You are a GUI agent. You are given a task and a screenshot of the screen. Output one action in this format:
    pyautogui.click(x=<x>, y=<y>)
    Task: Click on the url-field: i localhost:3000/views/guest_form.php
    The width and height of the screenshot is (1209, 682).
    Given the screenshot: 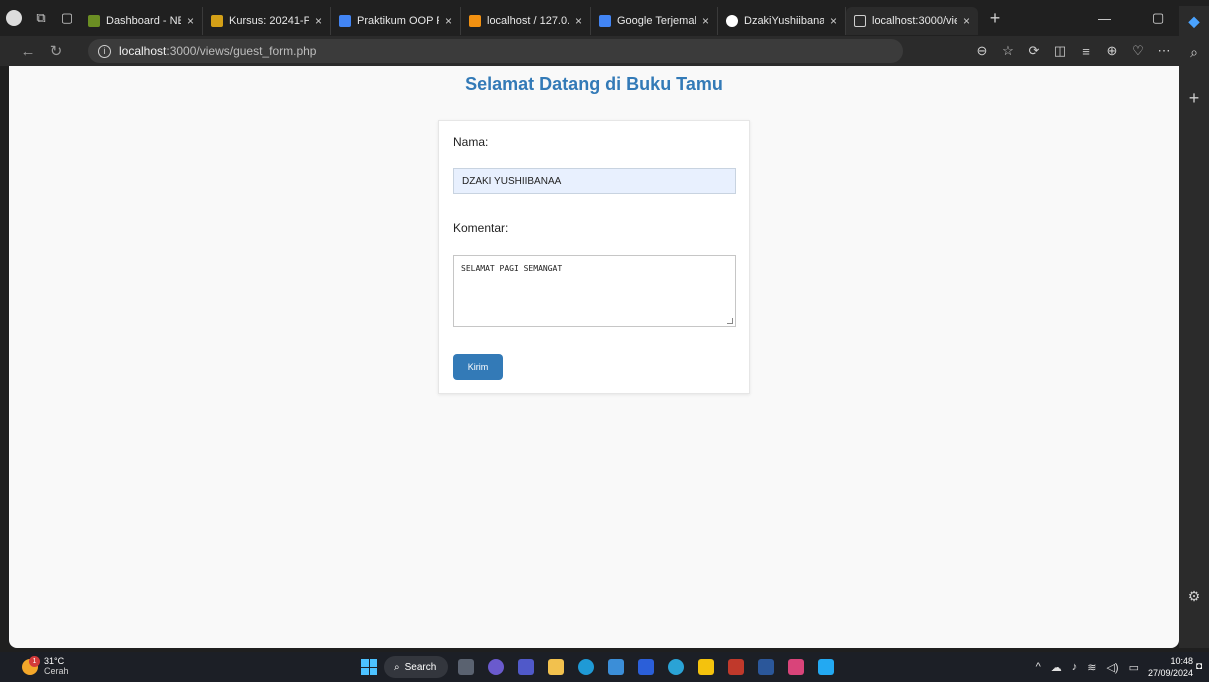 What is the action you would take?
    pyautogui.click(x=495, y=51)
    